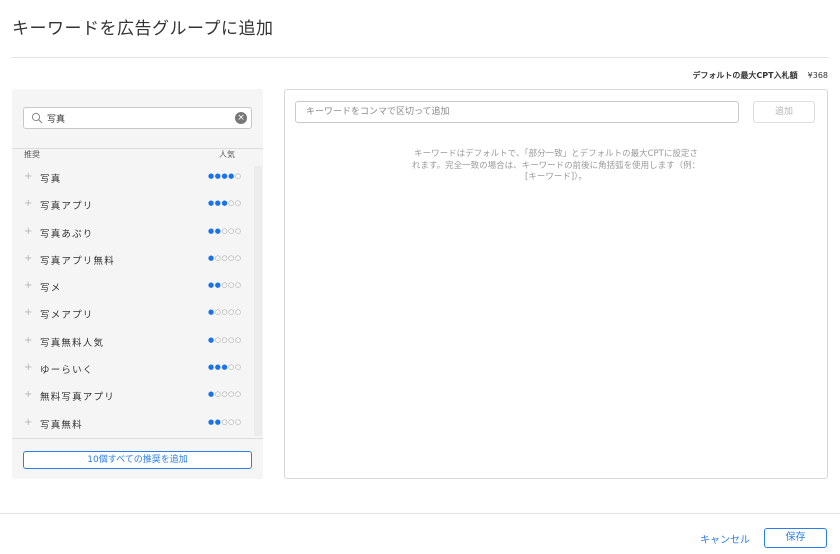 The image size is (840, 554). Describe the element at coordinates (67, 207) in the screenshot. I see `suggestion-keyword: 写真アプリ` at that location.